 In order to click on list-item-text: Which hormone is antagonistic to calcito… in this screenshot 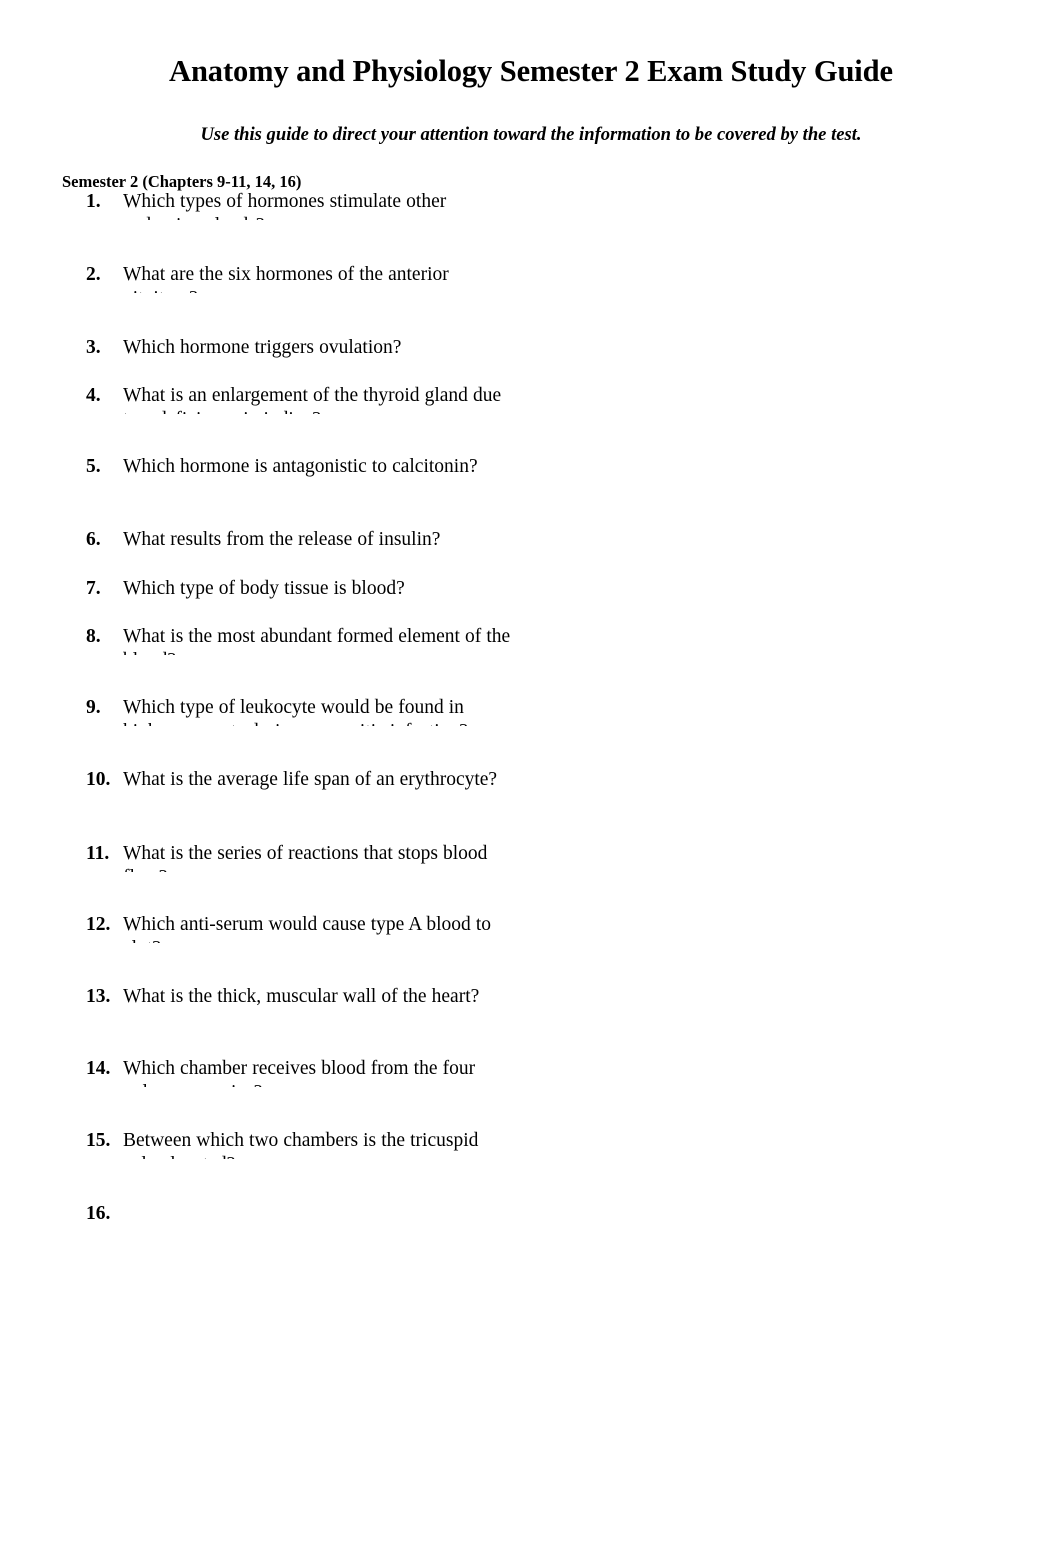, I will do `click(300, 466)`.